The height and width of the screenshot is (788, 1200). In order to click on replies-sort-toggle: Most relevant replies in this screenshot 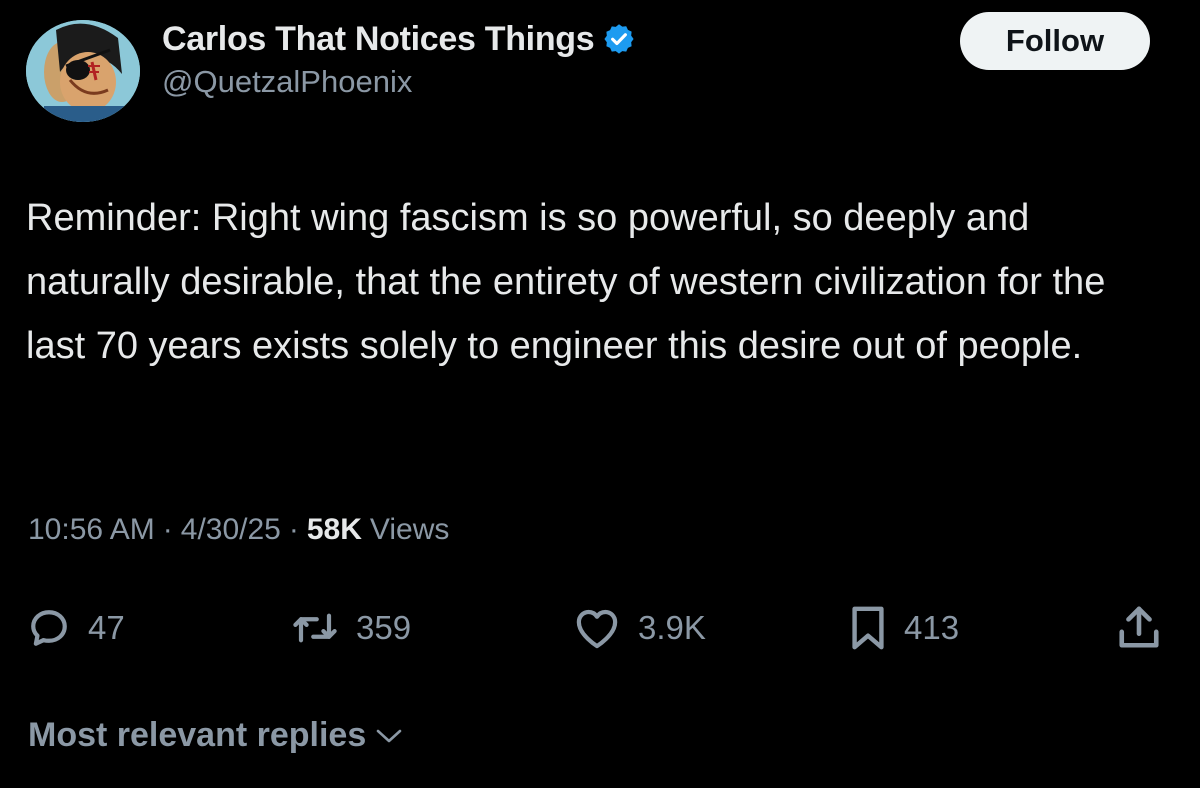, I will do `click(216, 735)`.